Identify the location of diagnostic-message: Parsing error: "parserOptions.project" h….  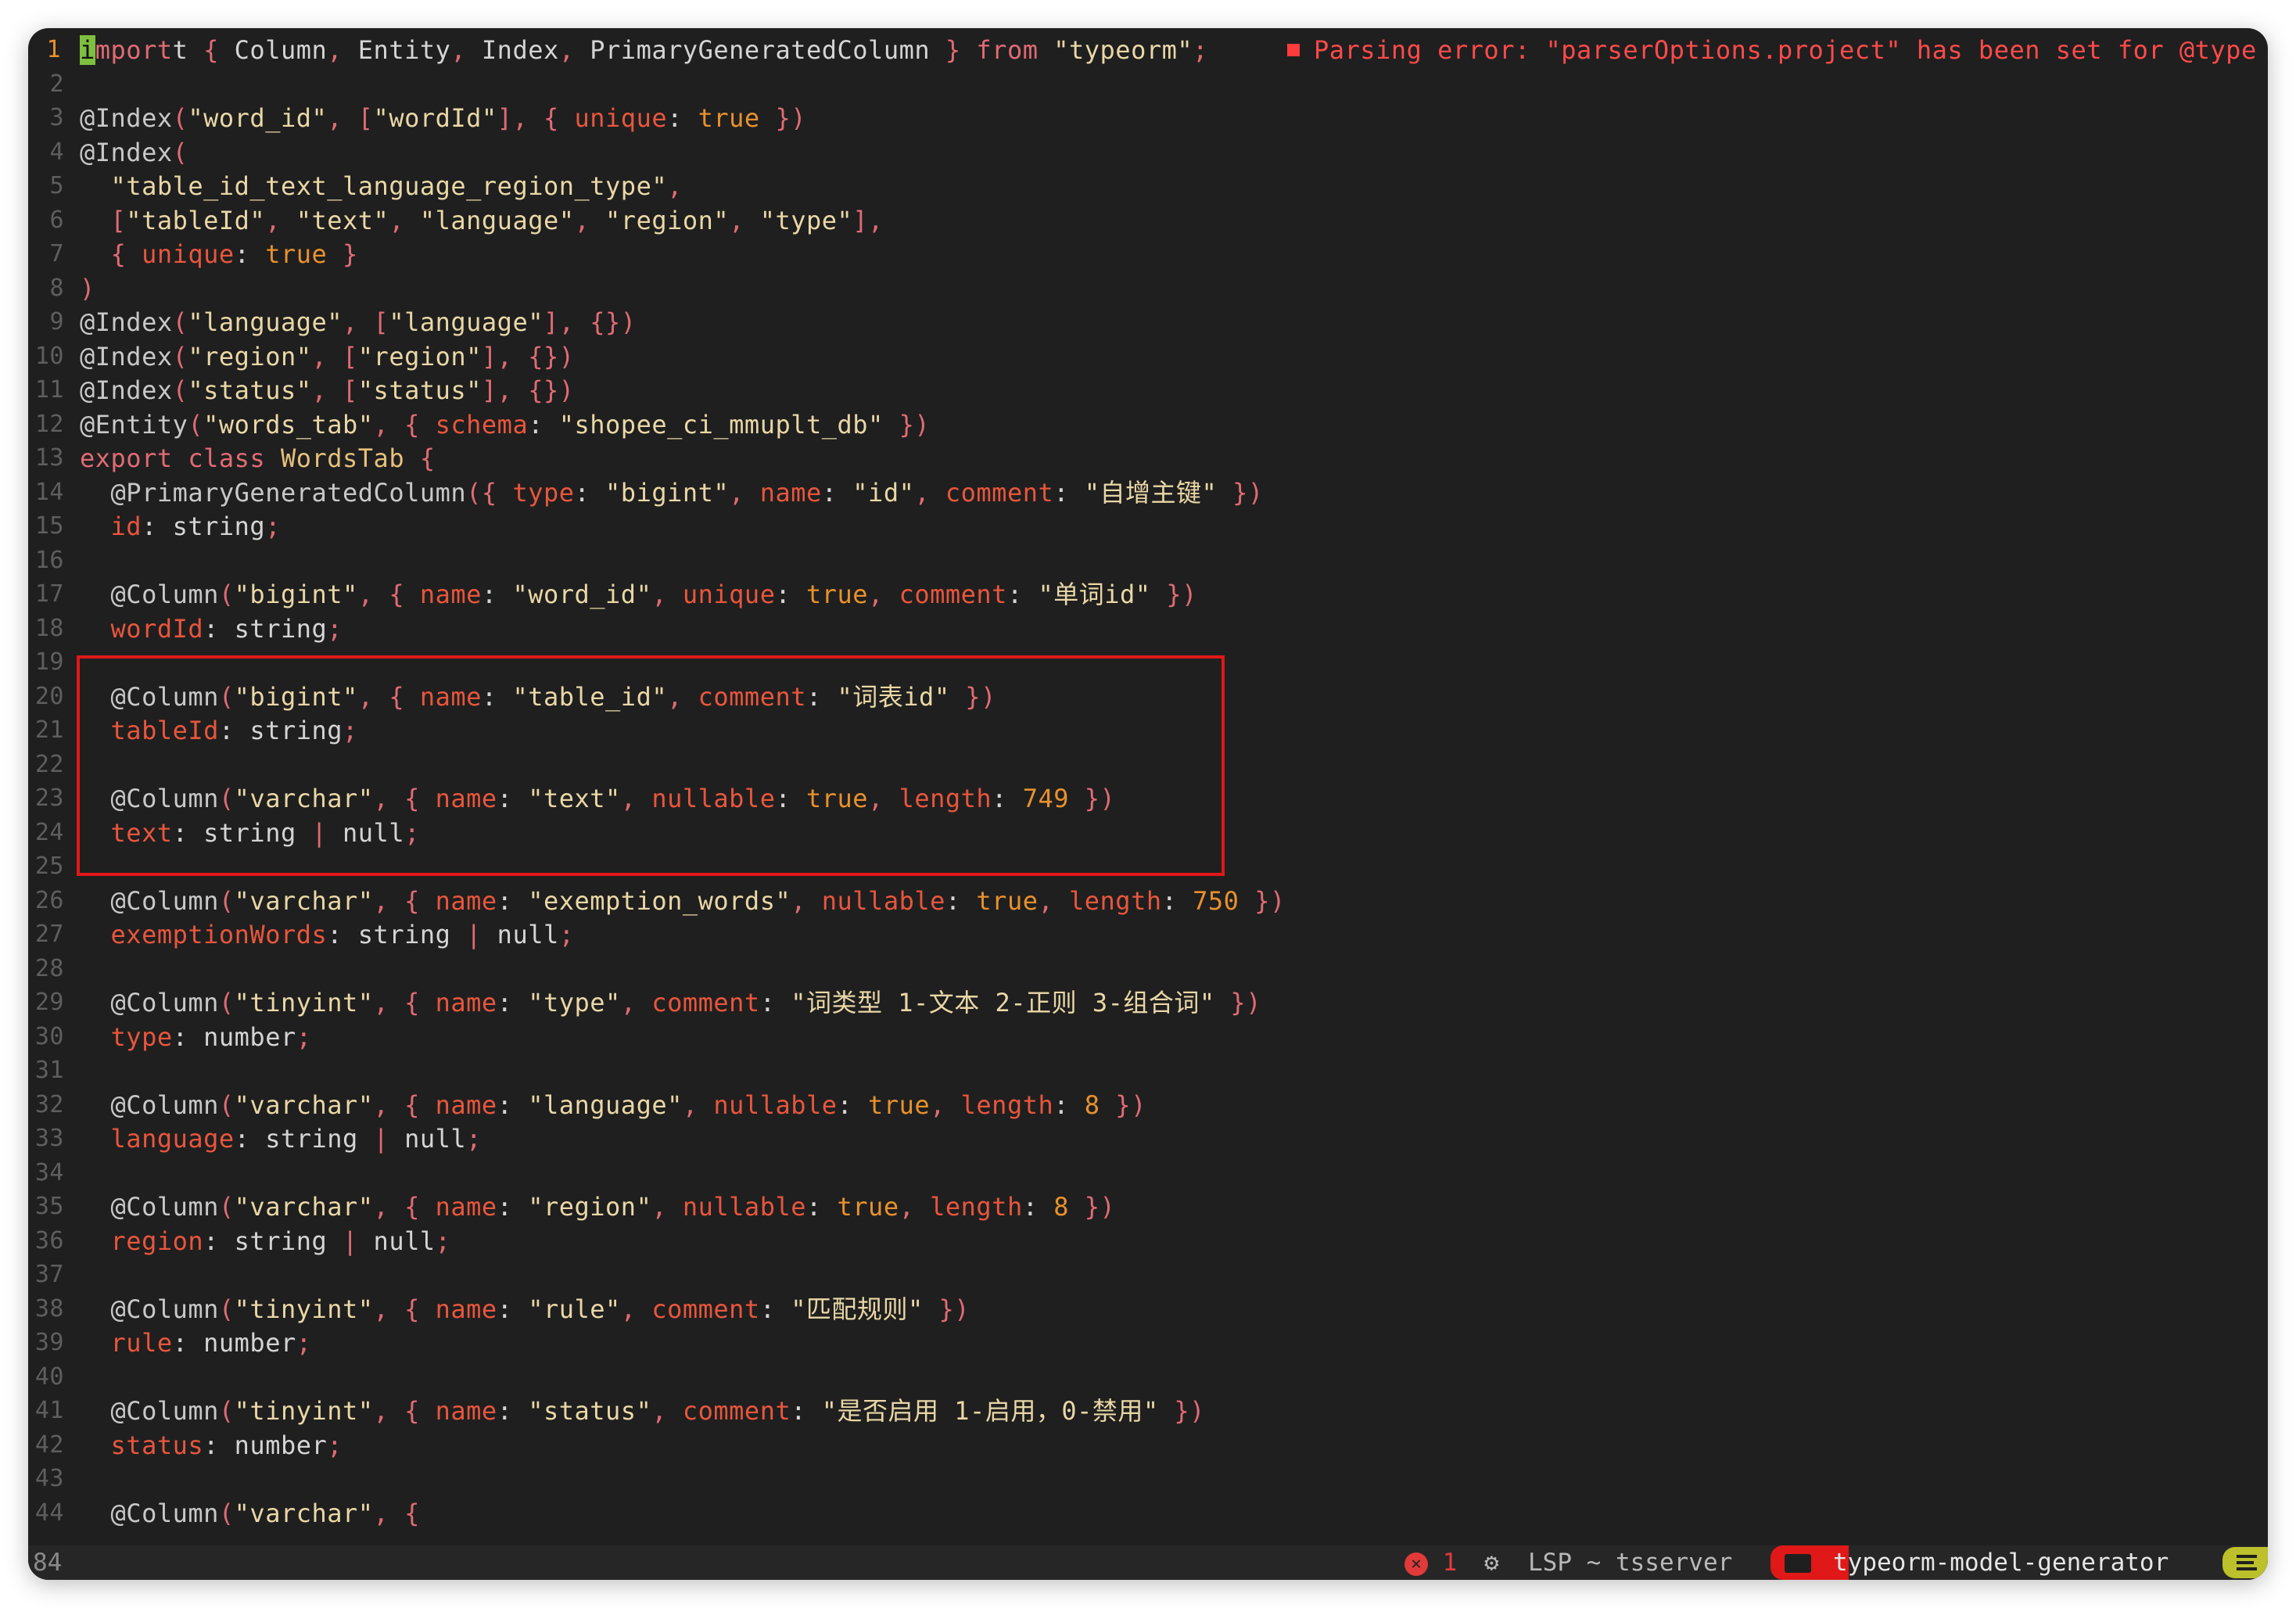
(1772, 50).